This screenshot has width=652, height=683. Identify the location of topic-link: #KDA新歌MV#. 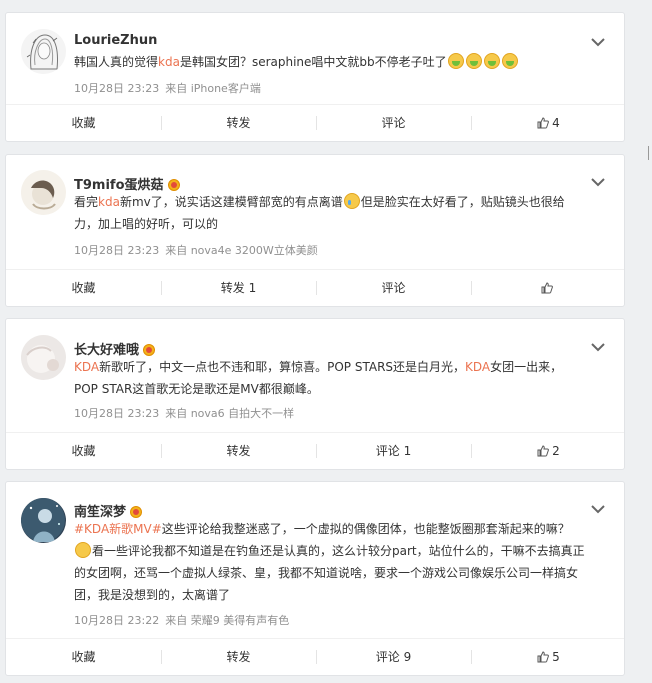
(118, 529).